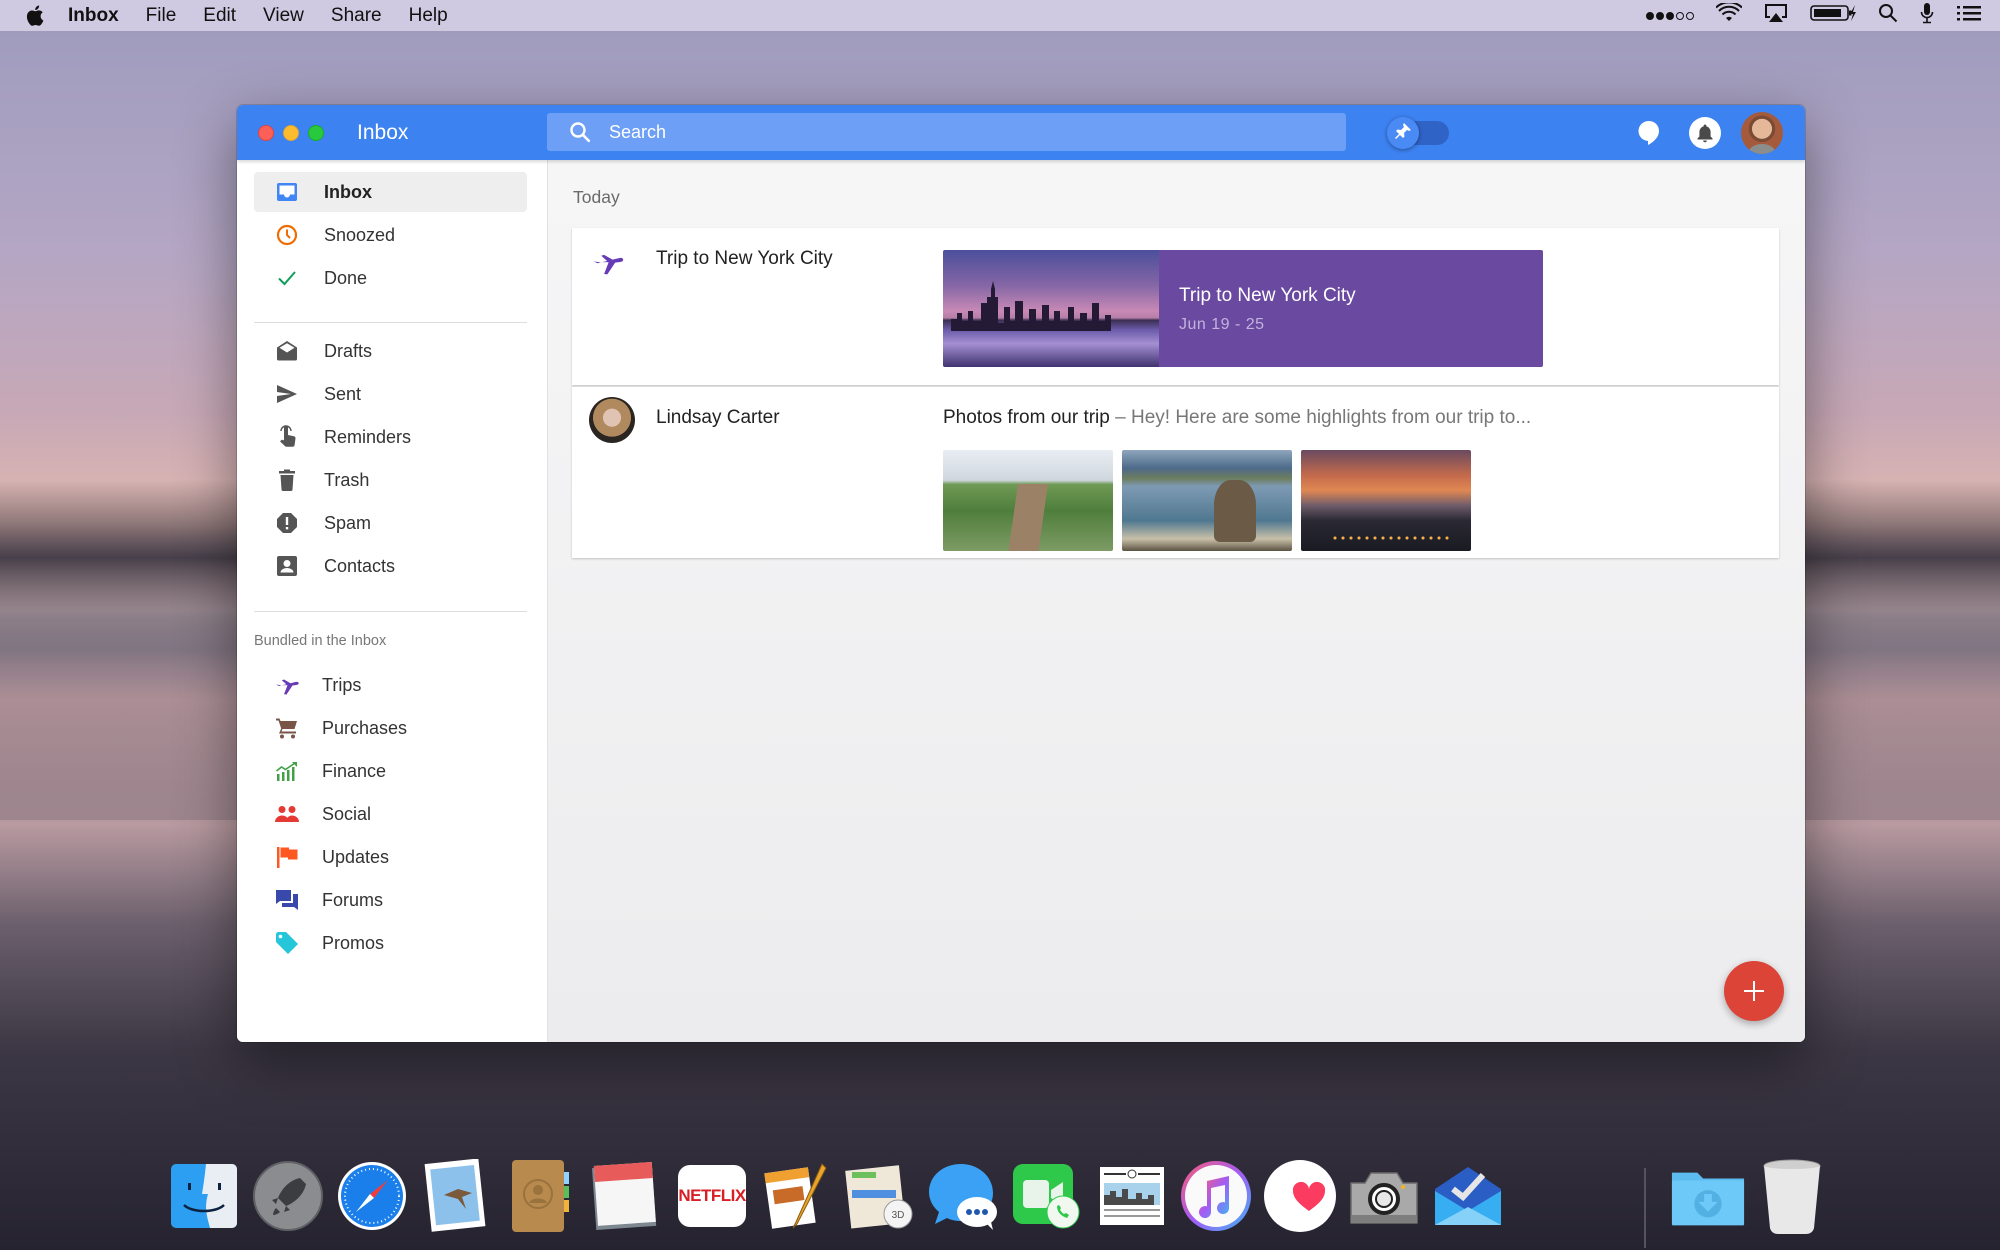  What do you see at coordinates (316, 132) in the screenshot?
I see `window-zoom-button` at bounding box center [316, 132].